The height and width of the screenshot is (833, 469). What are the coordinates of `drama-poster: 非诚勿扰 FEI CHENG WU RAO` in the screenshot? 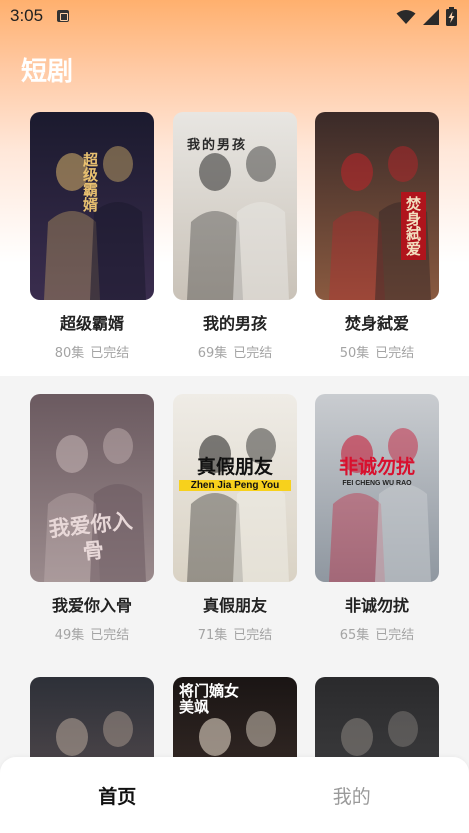 It's located at (377, 488).